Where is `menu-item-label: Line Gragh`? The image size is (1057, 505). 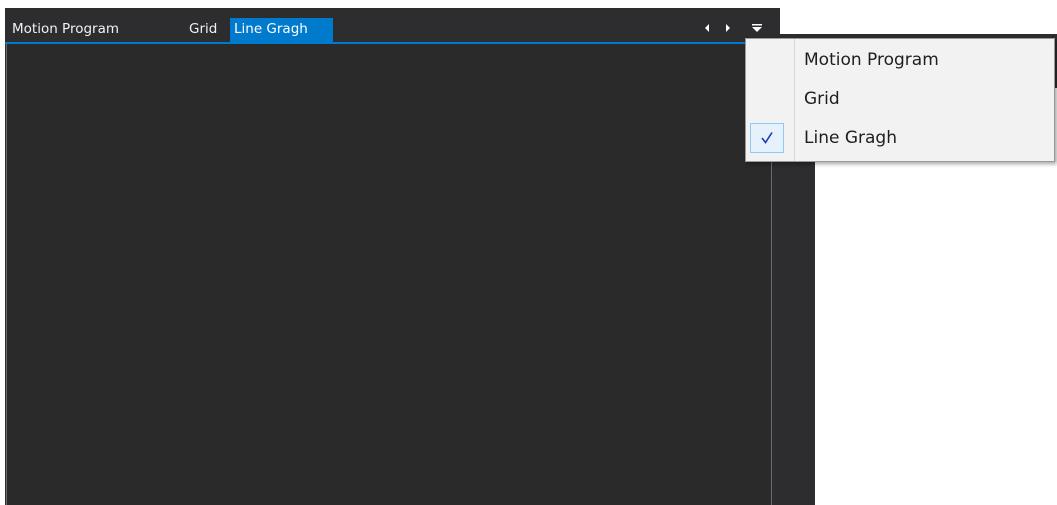 menu-item-label: Line Gragh is located at coordinates (850, 138).